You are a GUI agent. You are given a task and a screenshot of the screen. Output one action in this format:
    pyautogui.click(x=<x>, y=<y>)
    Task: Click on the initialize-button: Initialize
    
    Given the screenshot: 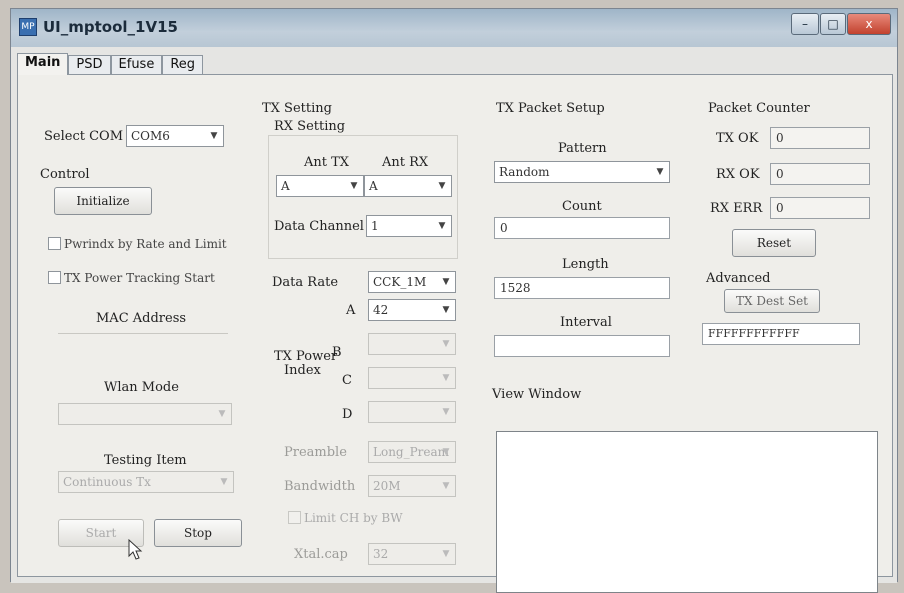 What is the action you would take?
    pyautogui.click(x=103, y=201)
    